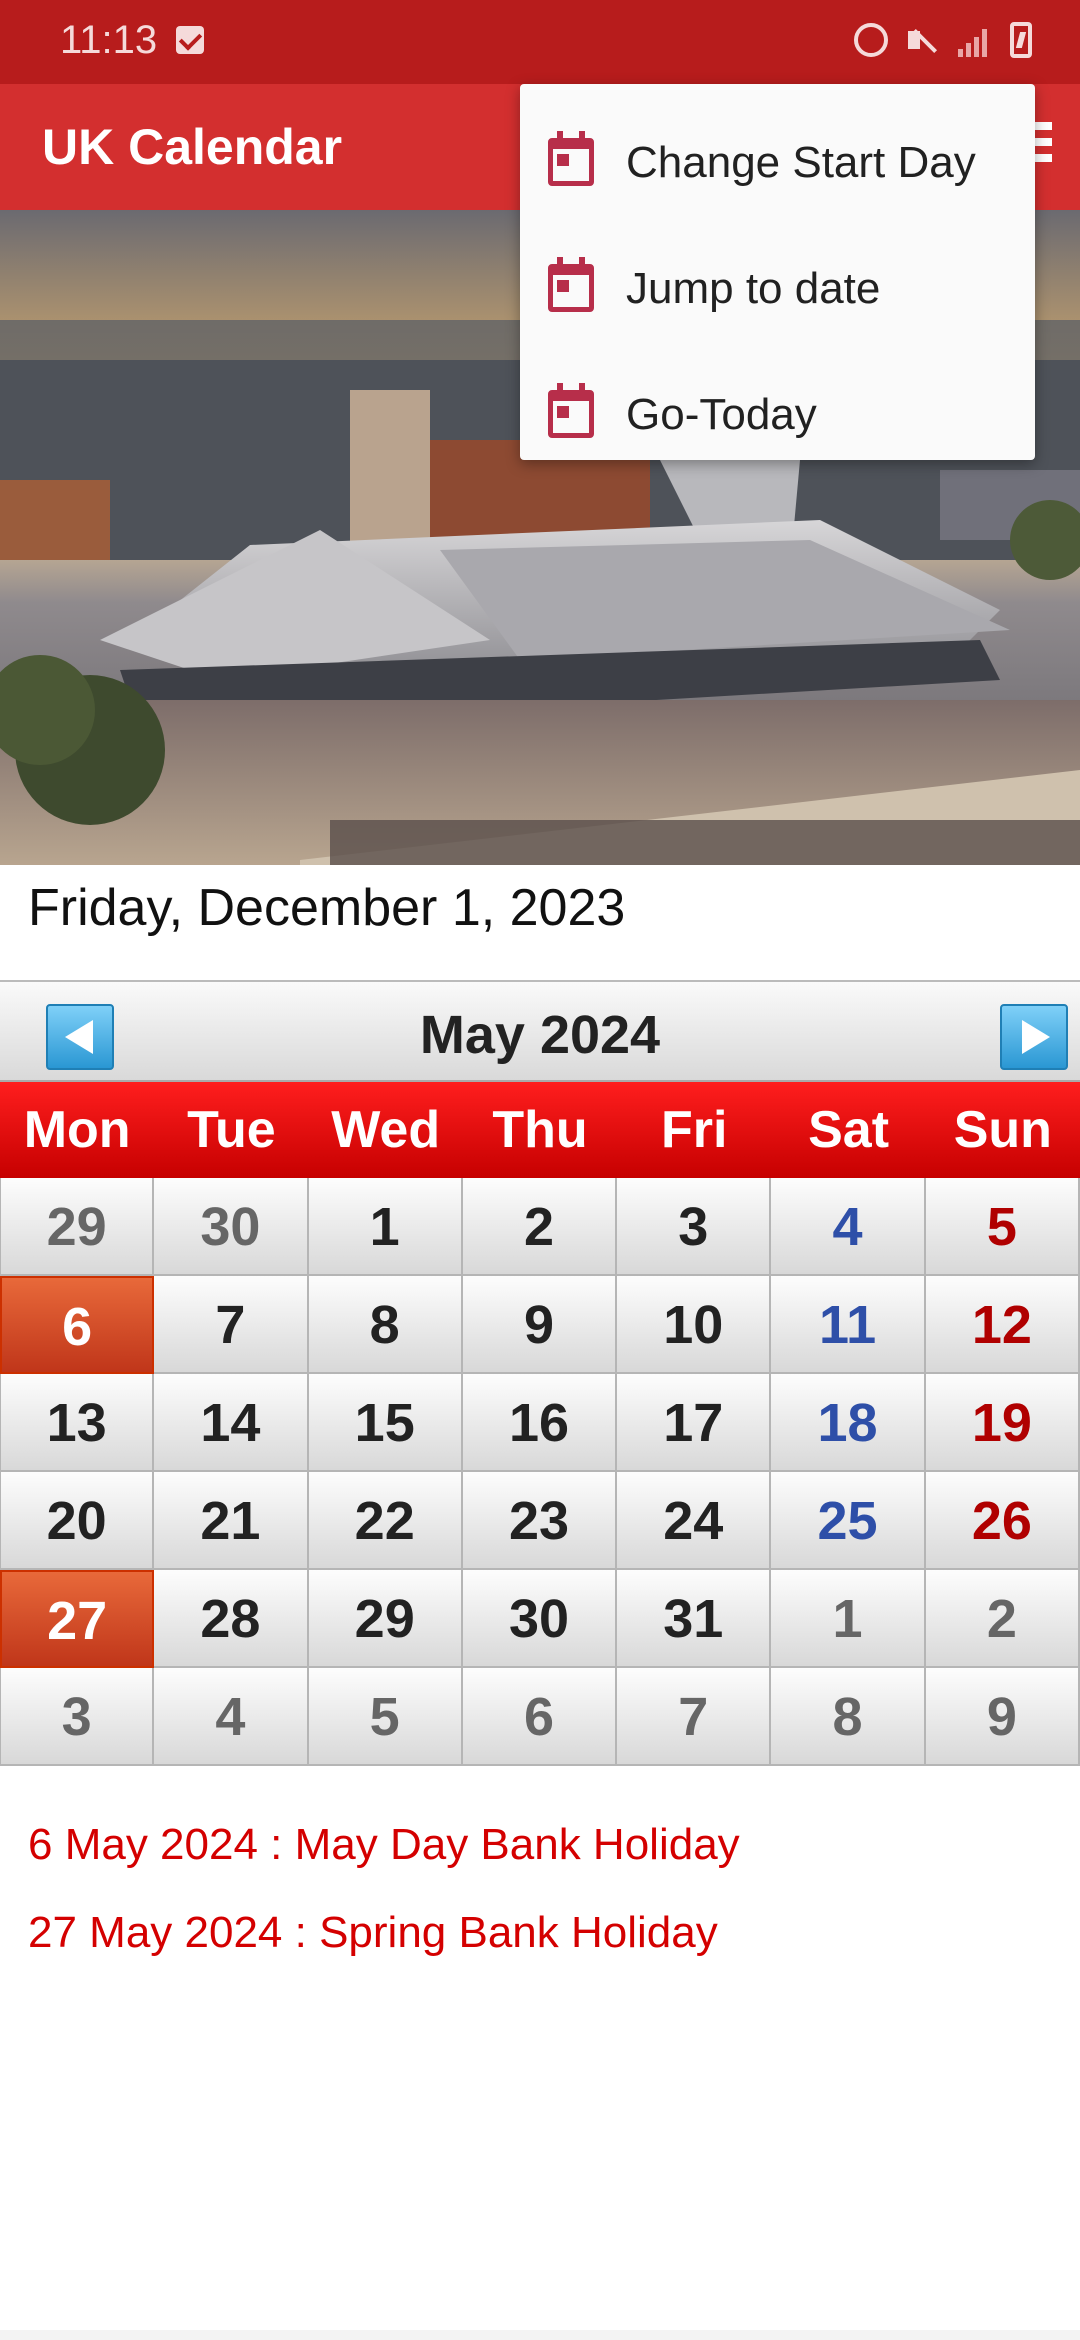 This screenshot has width=1080, height=2340. I want to click on month-year-title: May 2024, so click(540, 1035).